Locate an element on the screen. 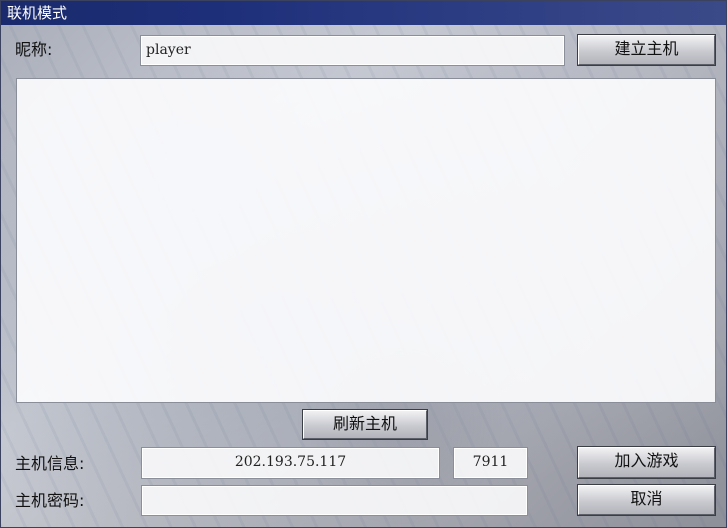 Image resolution: width=727 pixels, height=528 pixels. window-title: 联机模式 is located at coordinates (363, 13).